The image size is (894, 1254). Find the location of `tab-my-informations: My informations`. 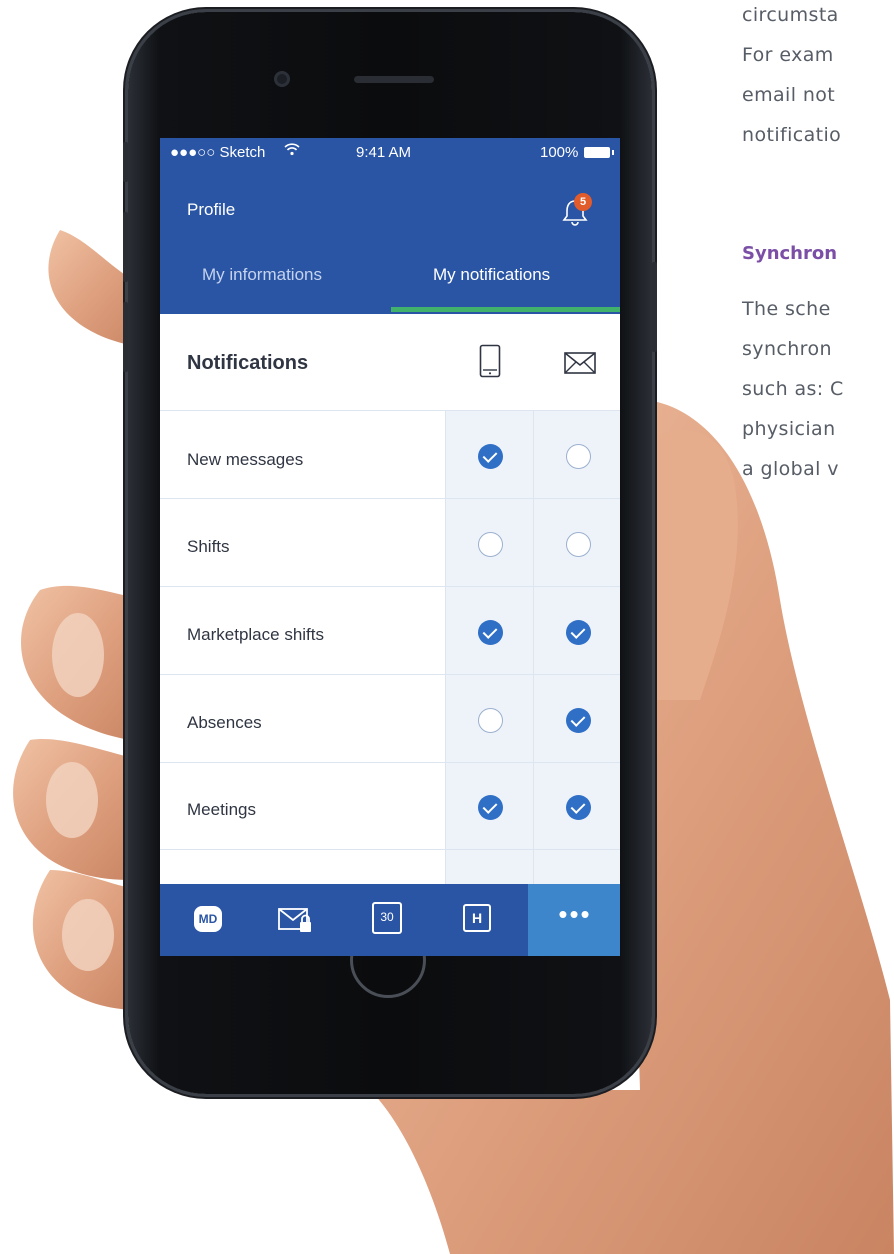

tab-my-informations: My informations is located at coordinates (262, 275).